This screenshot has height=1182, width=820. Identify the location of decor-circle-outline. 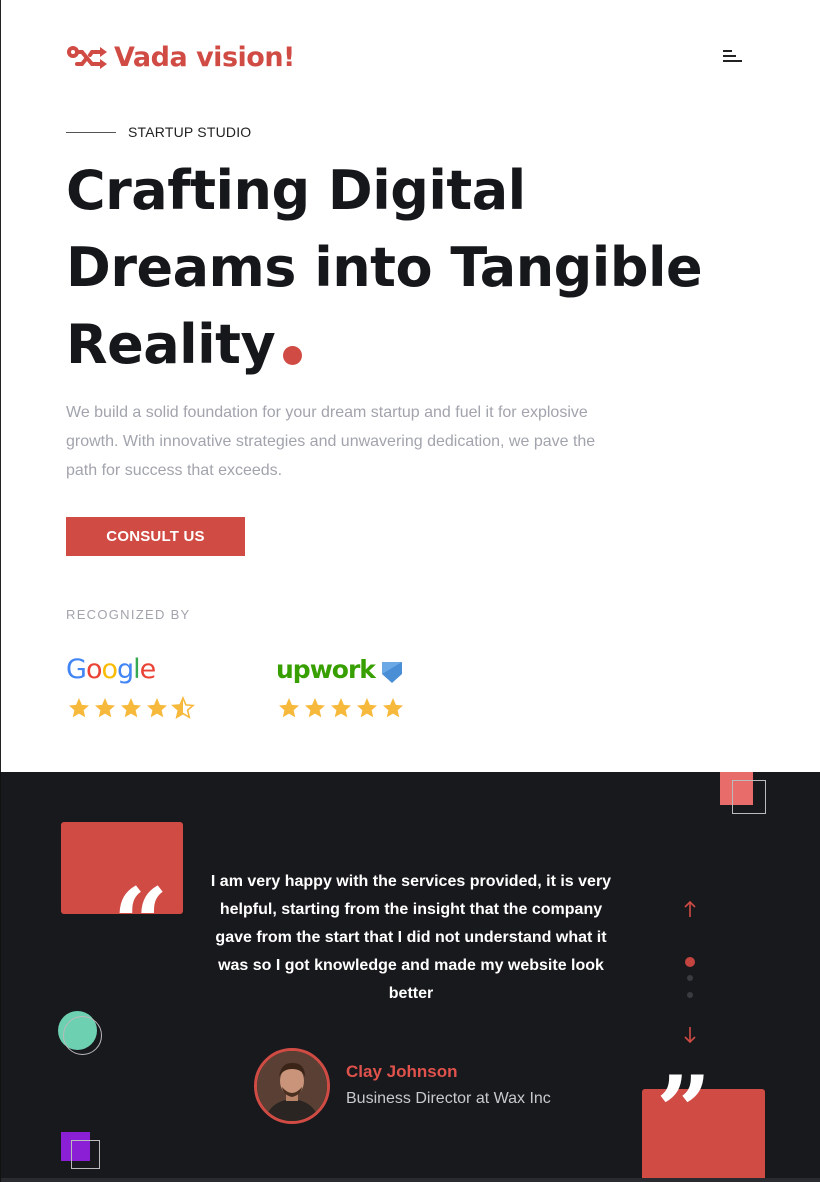
(82, 1035).